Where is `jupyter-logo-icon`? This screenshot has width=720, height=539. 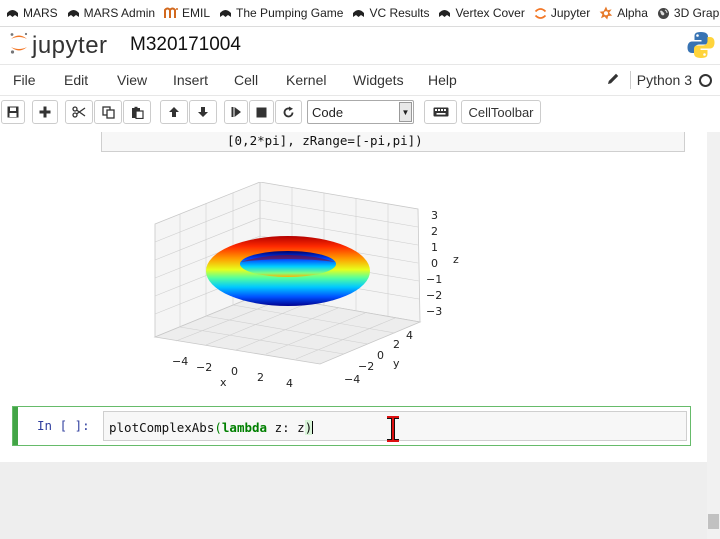 jupyter-logo-icon is located at coordinates (19, 45).